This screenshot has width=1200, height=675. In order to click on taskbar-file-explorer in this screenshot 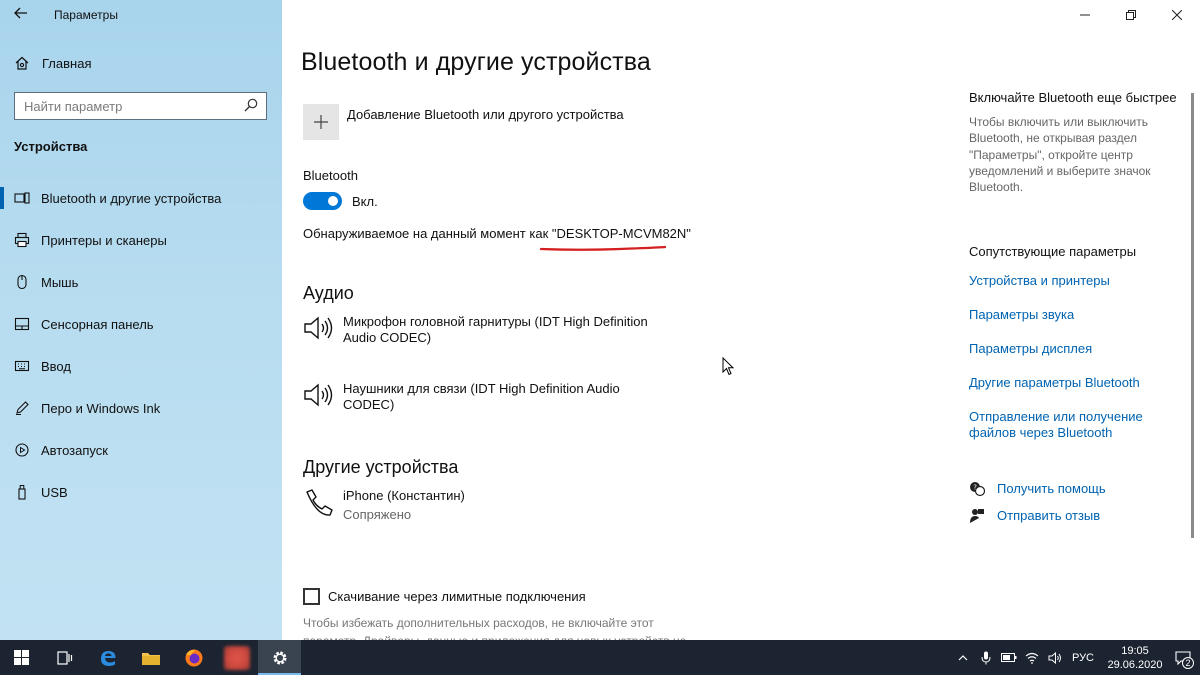, I will do `click(150, 657)`.